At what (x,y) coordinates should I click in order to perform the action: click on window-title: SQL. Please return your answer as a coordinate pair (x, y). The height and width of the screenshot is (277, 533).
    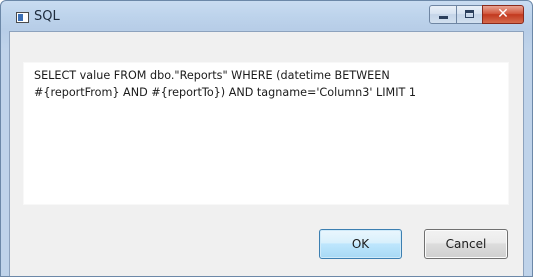
    Looking at the image, I should click on (47, 16).